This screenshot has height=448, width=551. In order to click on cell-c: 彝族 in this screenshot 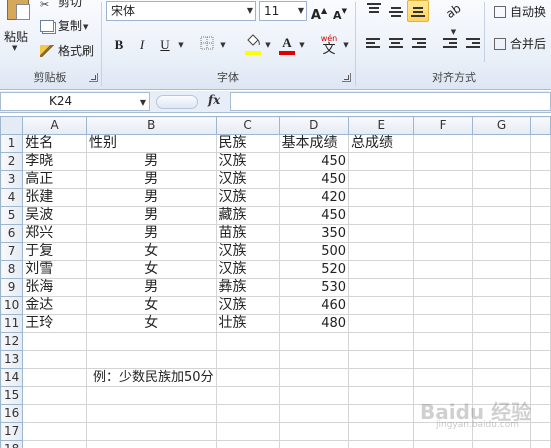, I will do `click(247, 287)`.